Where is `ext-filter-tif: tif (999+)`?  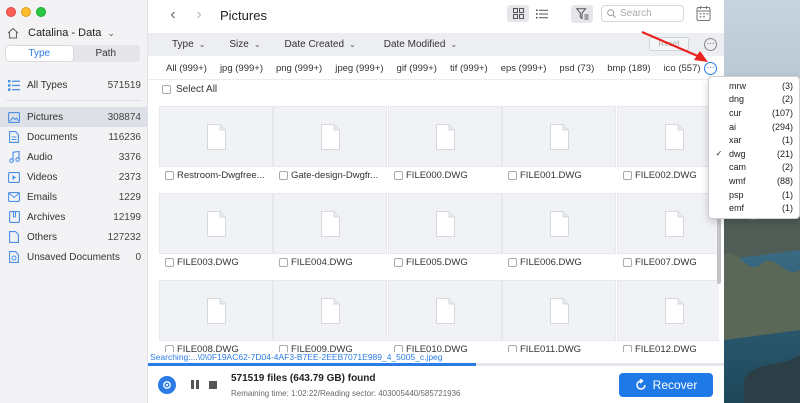
ext-filter-tif: tif (999+) is located at coordinates (469, 68).